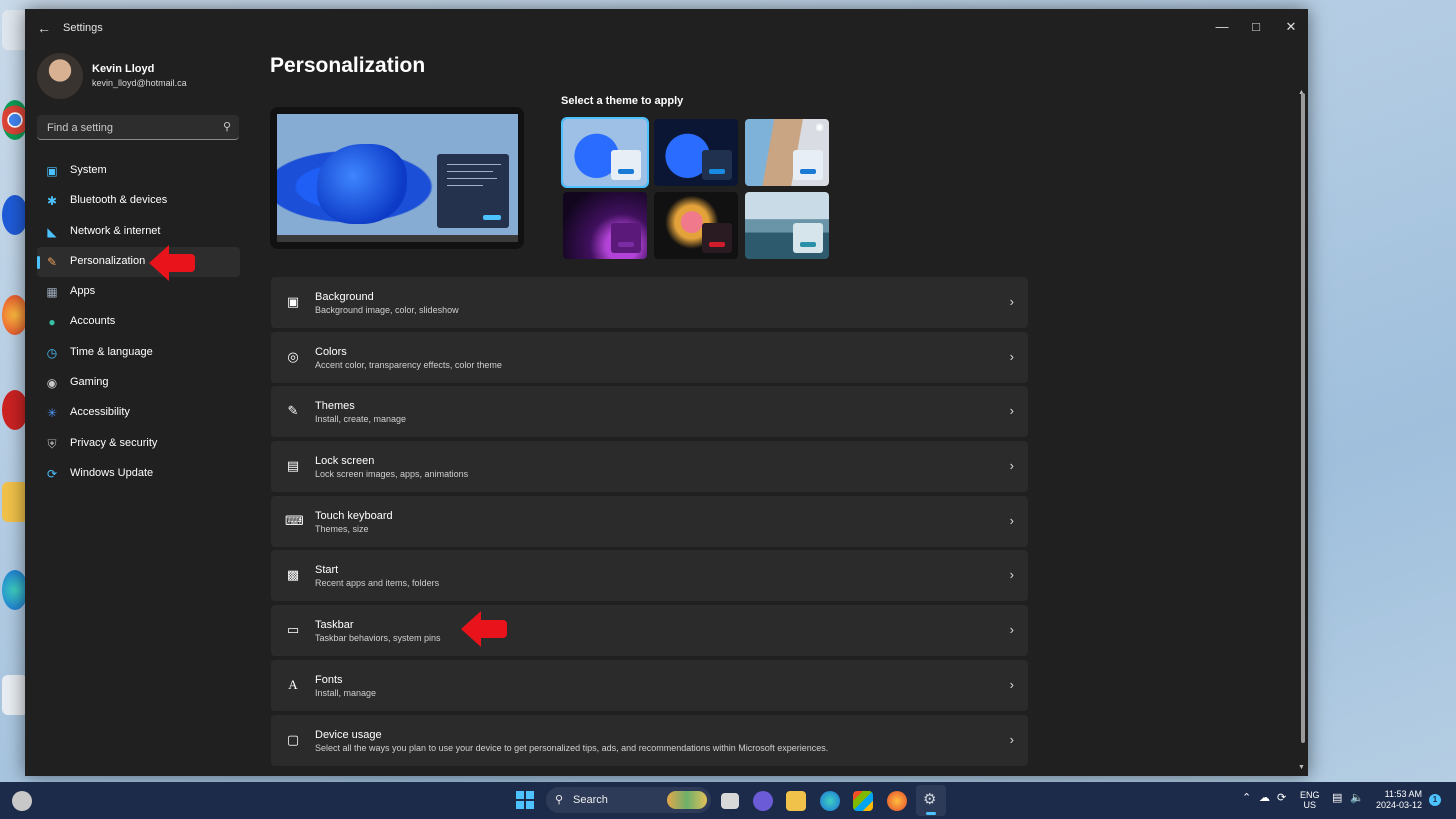 The image size is (1456, 819). I want to click on card-touch-keyboard: ⌨ Touch keyboard Themes, size ›, so click(649, 521).